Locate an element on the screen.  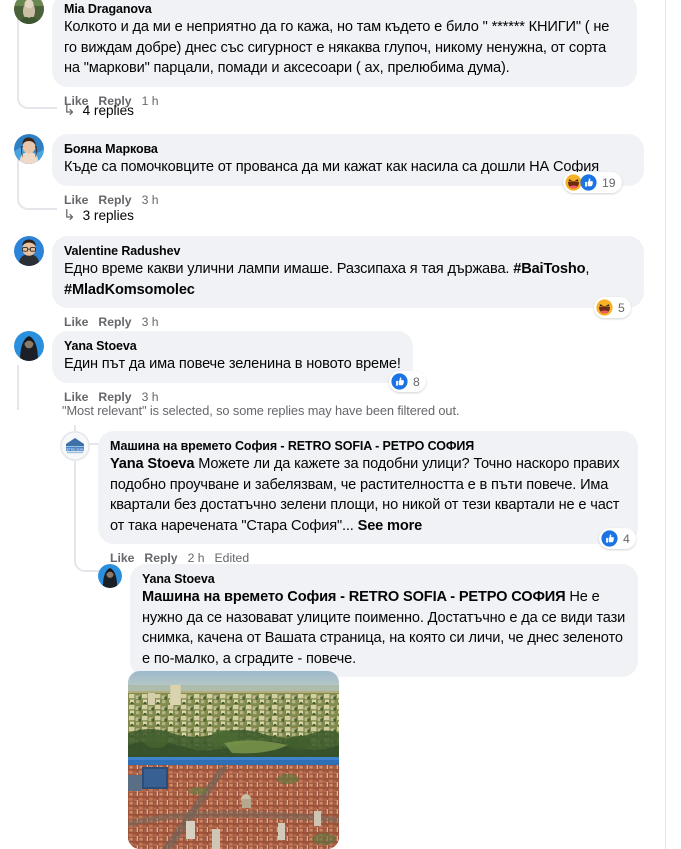
replies-count-label: 4 replies is located at coordinates (108, 110).